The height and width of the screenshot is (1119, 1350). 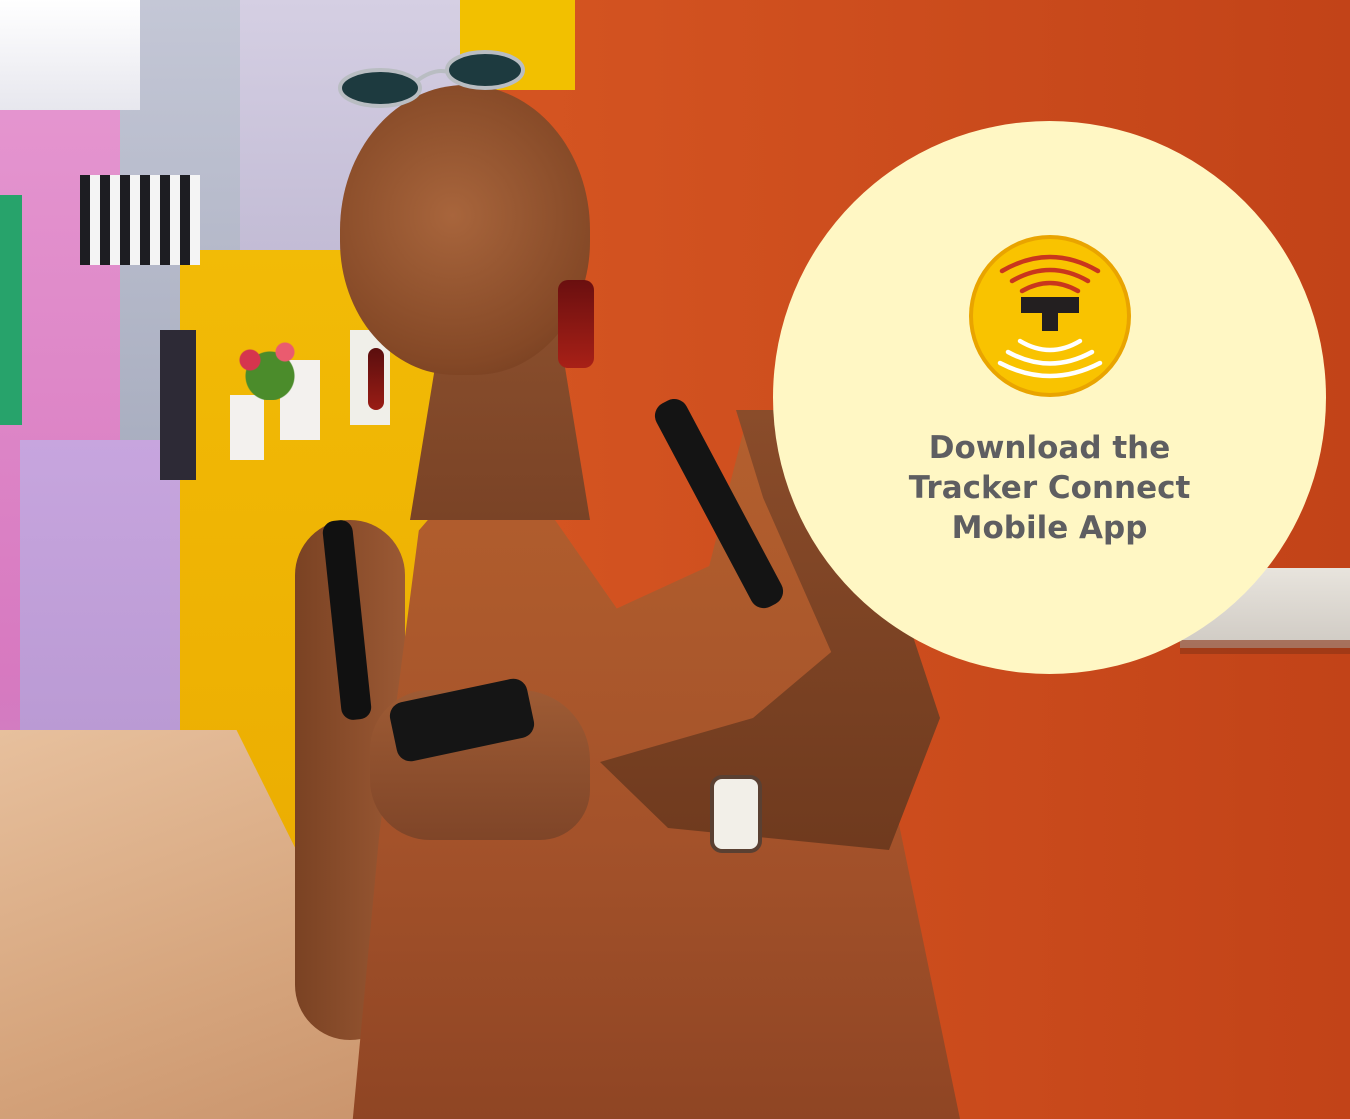 I want to click on sunglasses-icon, so click(x=431, y=79).